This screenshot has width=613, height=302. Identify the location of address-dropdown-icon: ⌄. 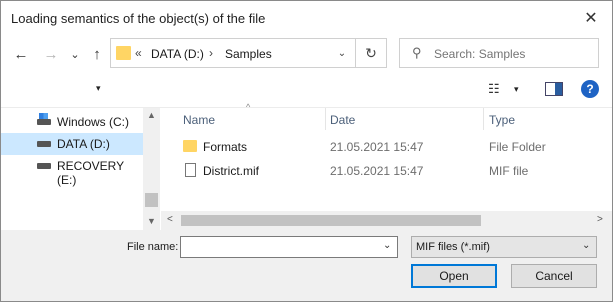
(342, 53).